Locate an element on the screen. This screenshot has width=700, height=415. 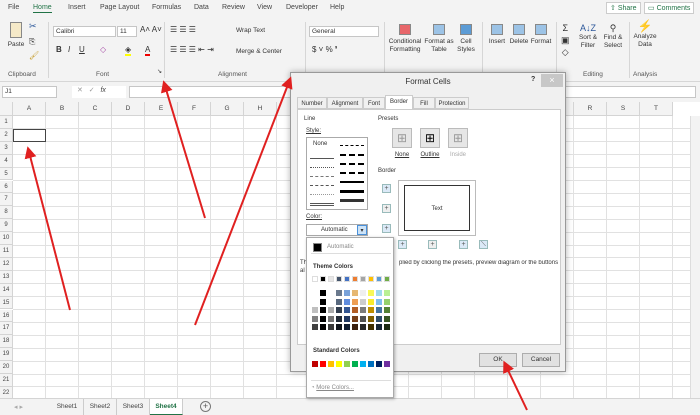
italic-button: I is located at coordinates (69, 50).